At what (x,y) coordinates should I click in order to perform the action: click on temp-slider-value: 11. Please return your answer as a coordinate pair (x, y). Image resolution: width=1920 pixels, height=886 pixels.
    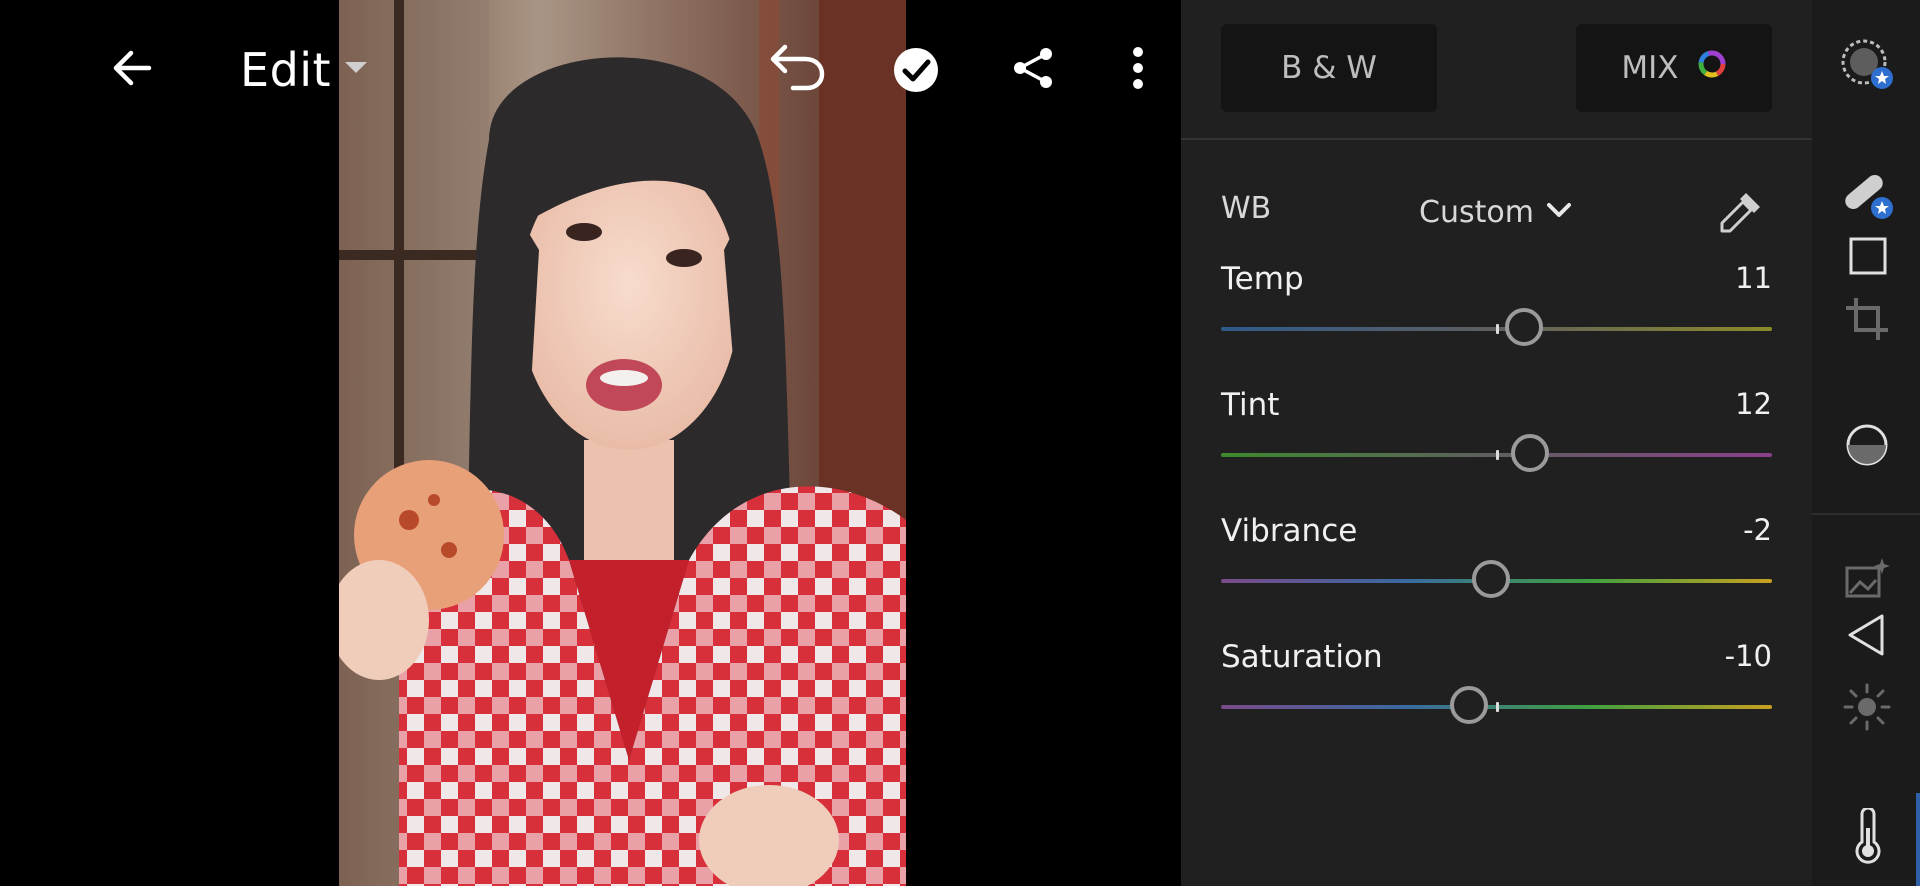
    Looking at the image, I should click on (1753, 278).